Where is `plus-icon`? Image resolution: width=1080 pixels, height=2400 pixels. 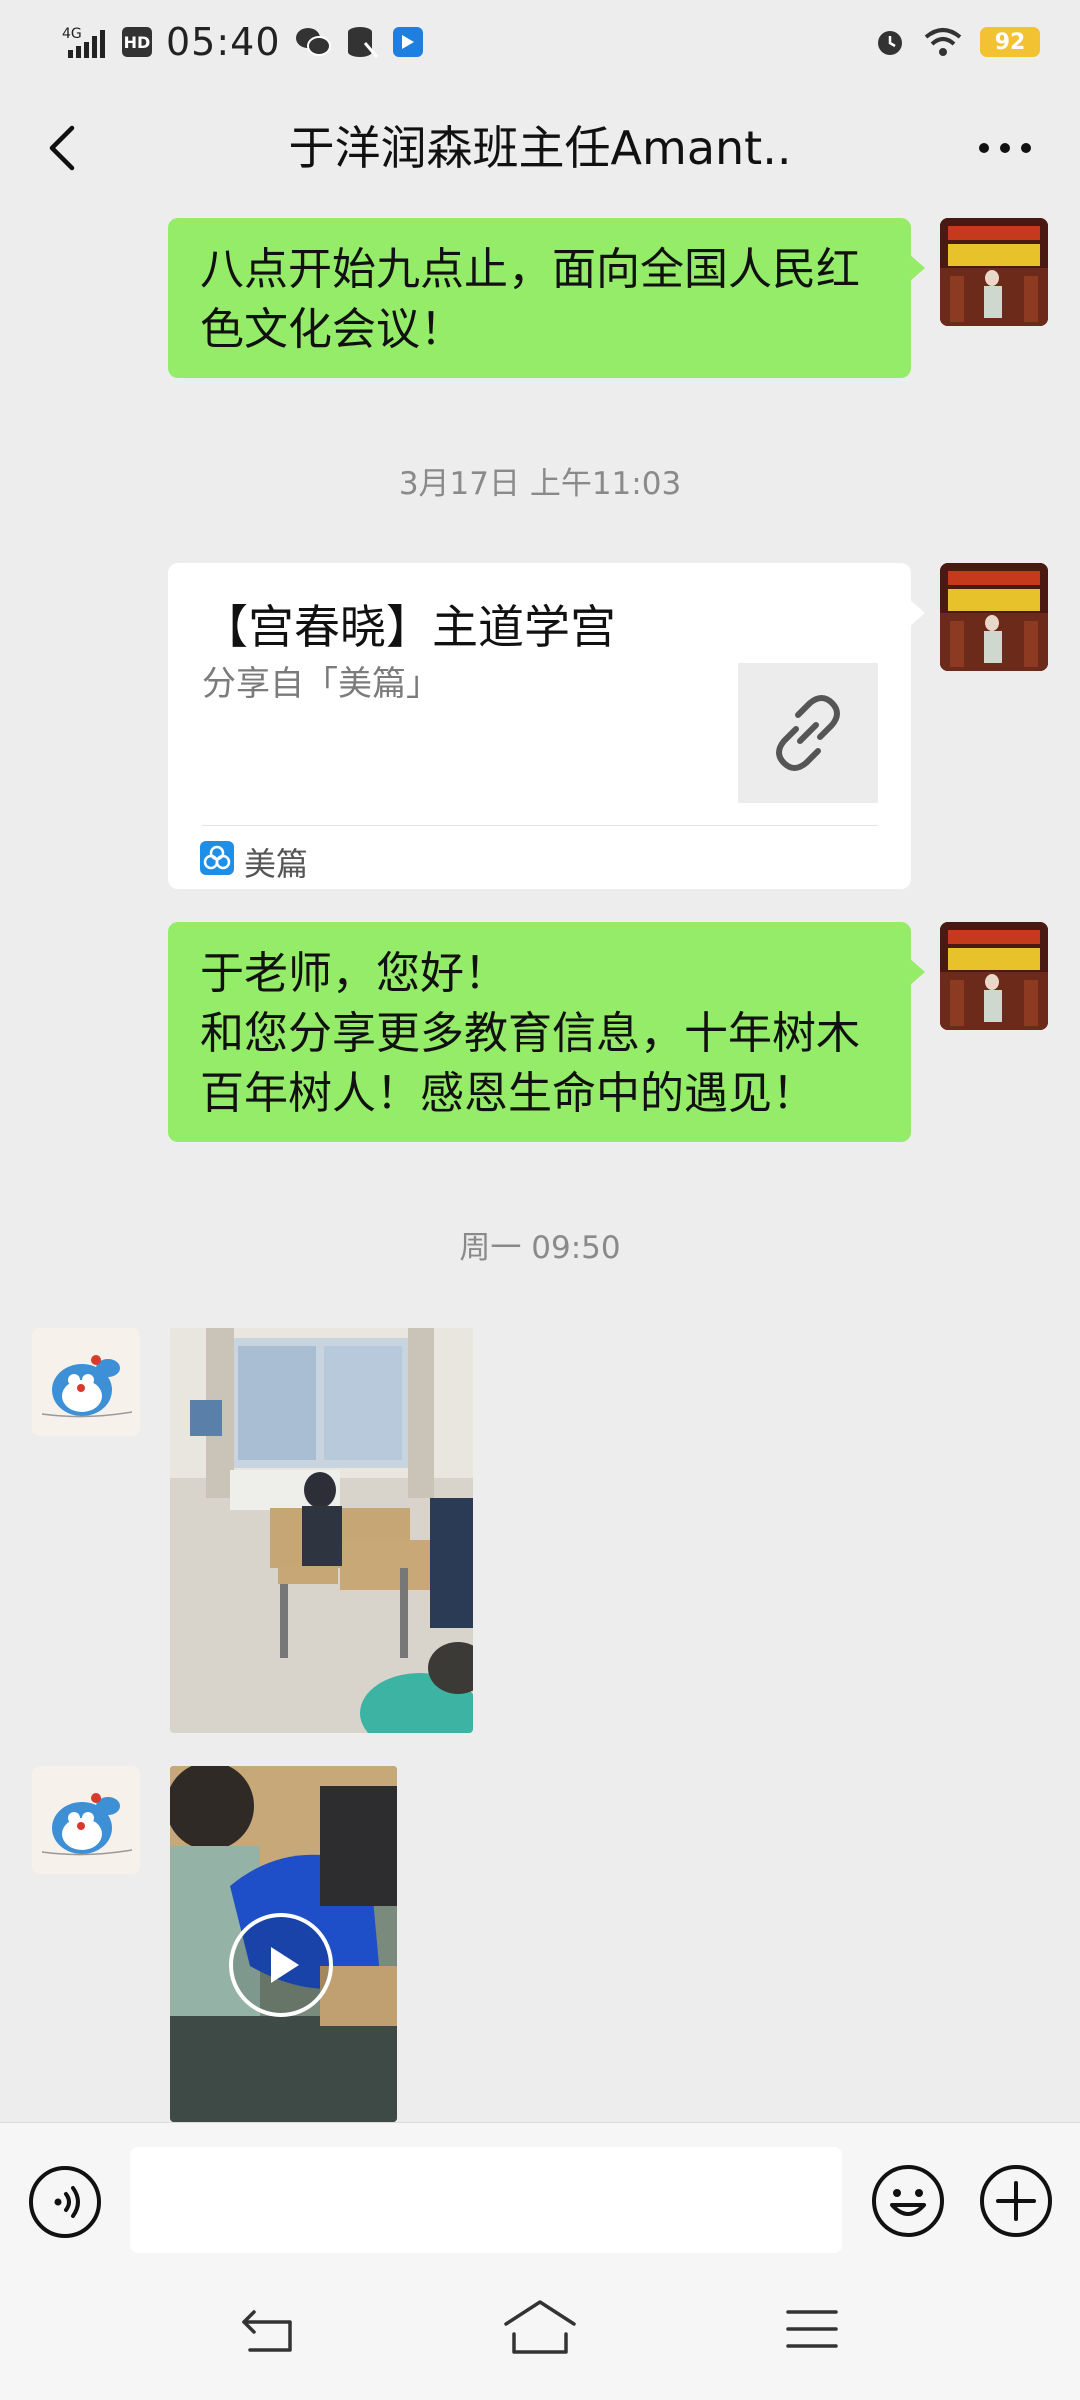 plus-icon is located at coordinates (1016, 2201).